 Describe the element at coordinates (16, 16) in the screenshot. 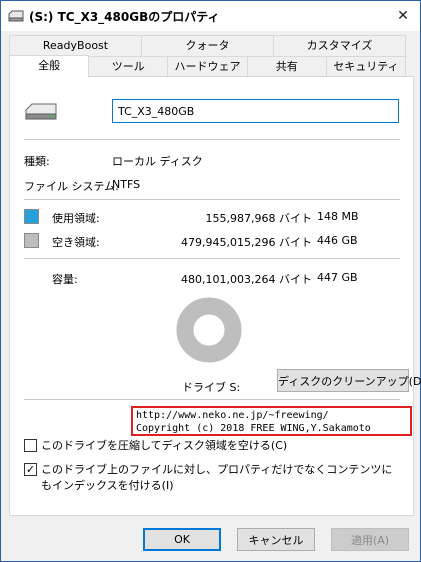

I see `drive-icon` at that location.